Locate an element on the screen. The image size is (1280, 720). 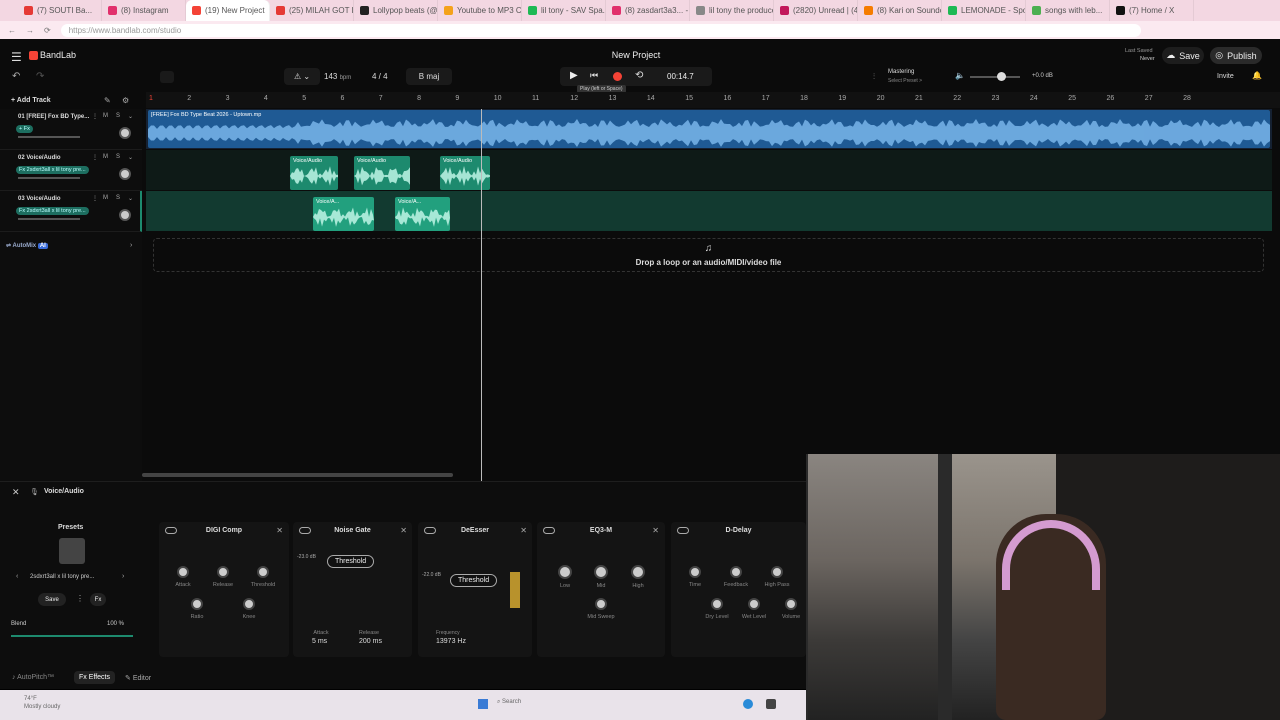
invite-button: Invite is located at coordinates (1225, 76).